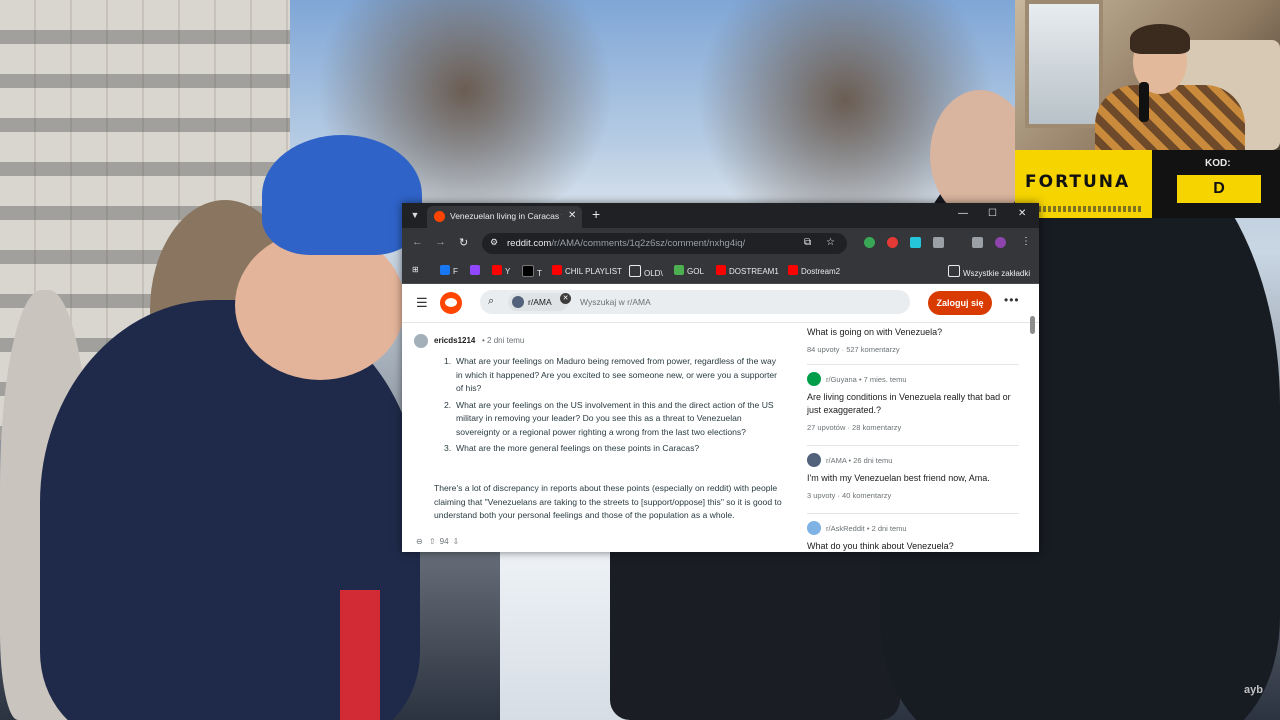 This screenshot has height=720, width=1280. Describe the element at coordinates (826, 427) in the screenshot. I see `related-upvotes: 27 upvotów` at that location.